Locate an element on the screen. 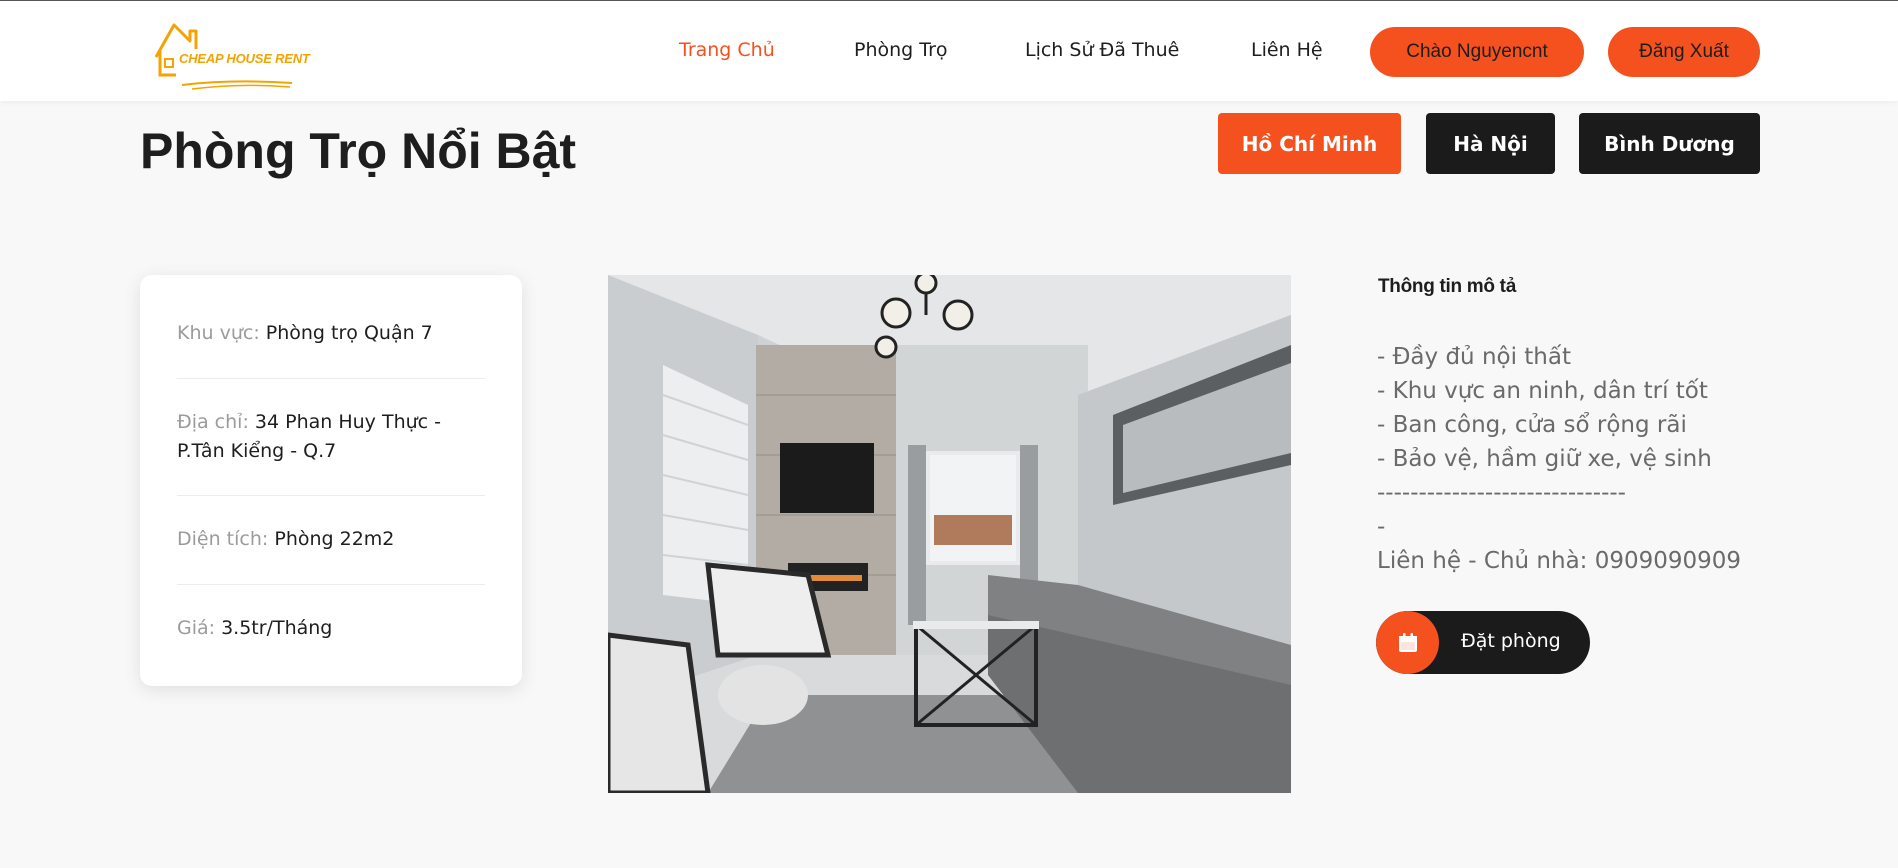  nav-home: Trang Chủ is located at coordinates (727, 50).